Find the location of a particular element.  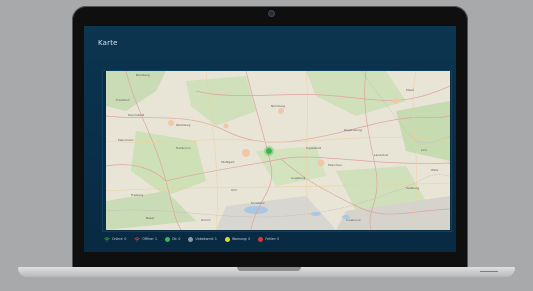

svg-text: Ingolstadt is located at coordinates (314, 148).